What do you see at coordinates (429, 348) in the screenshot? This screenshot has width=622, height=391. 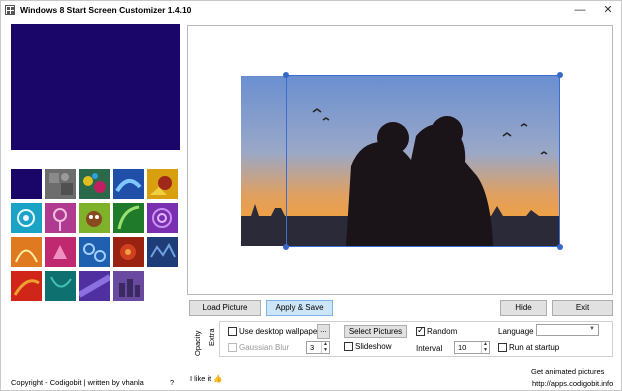 I see `interval-label: Interval` at bounding box center [429, 348].